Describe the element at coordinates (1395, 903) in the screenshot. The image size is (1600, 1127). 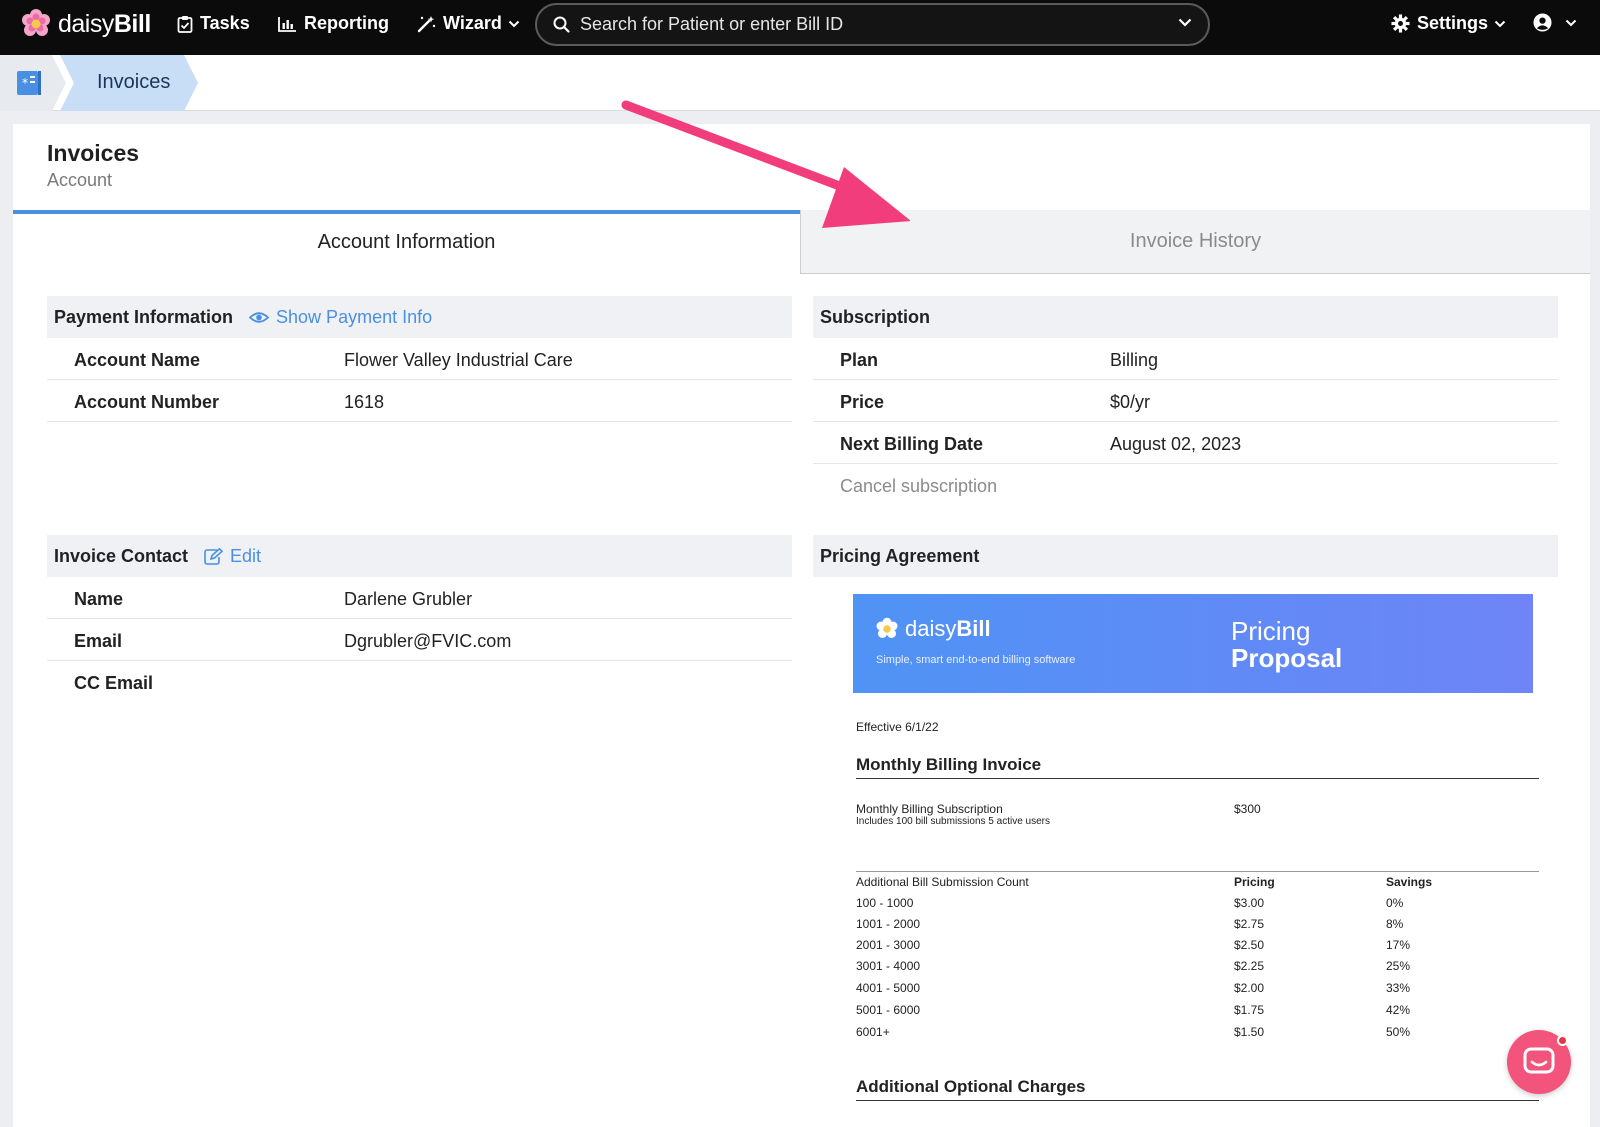
I see `tier-savings-cell: 0%` at that location.